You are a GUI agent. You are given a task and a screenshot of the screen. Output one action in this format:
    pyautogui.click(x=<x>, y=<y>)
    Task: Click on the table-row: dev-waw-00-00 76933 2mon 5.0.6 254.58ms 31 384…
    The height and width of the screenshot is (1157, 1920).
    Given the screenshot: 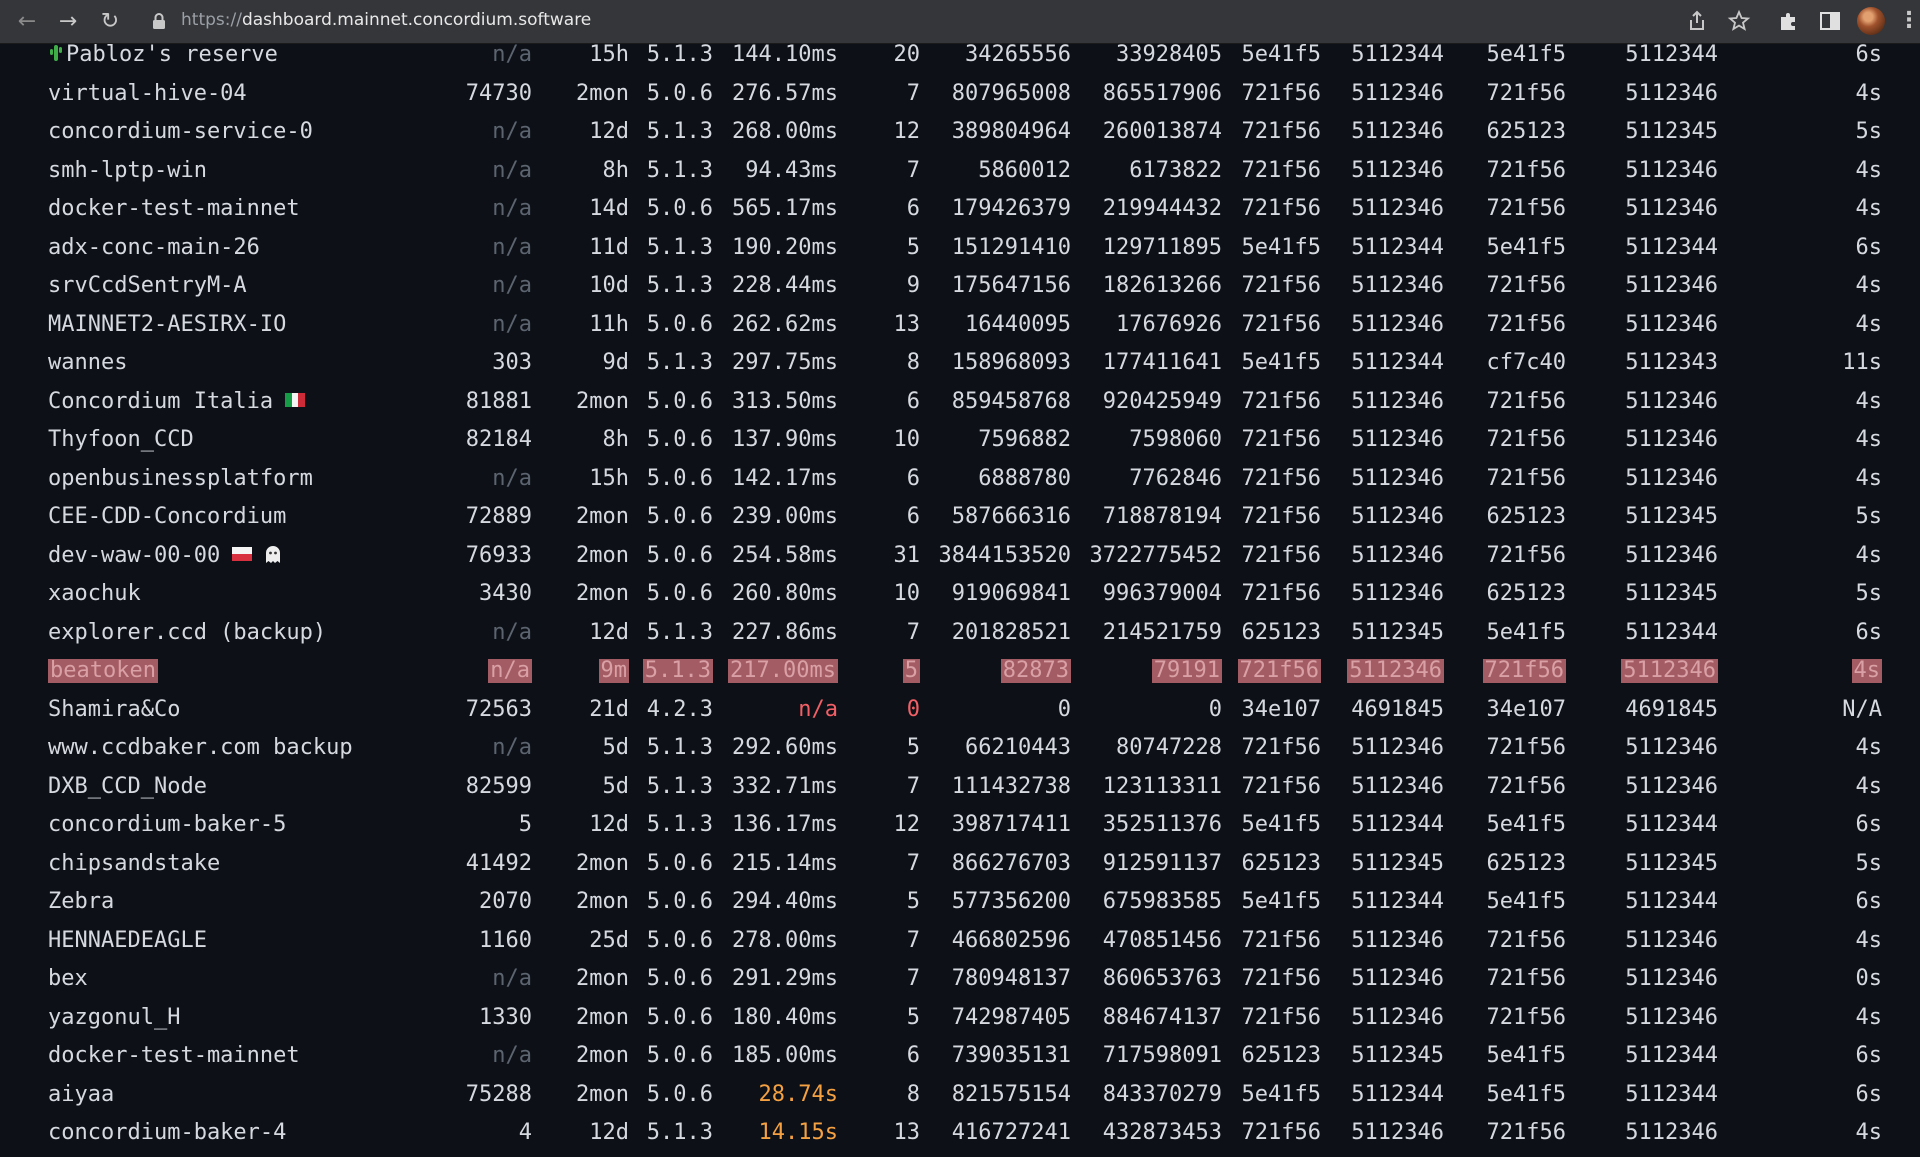 What is the action you would take?
    pyautogui.click(x=960, y=555)
    